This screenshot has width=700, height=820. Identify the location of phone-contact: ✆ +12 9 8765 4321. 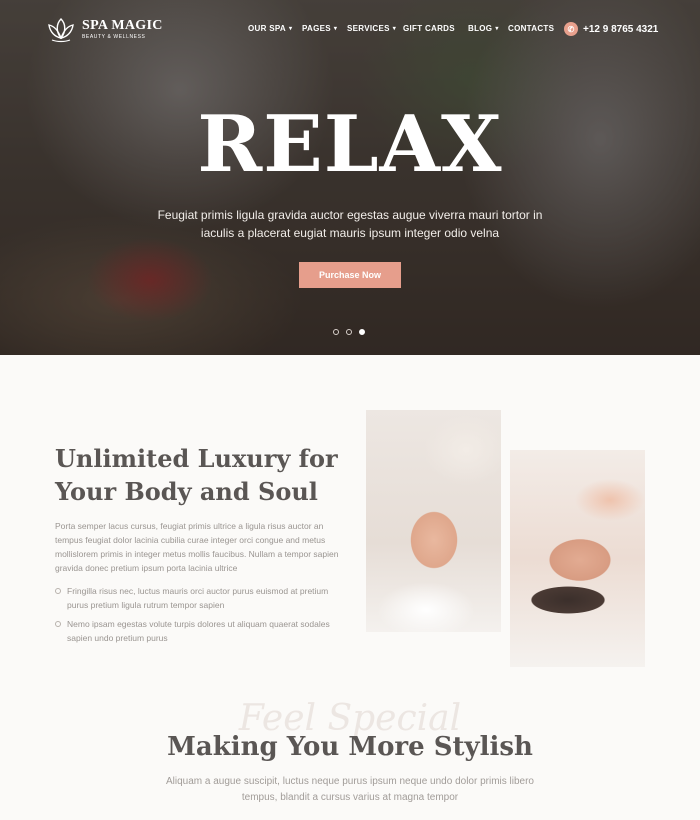
(611, 29).